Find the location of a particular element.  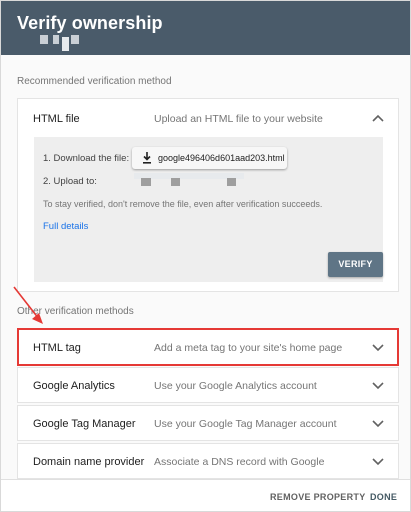

method-description: Associate a DNS record with Google is located at coordinates (239, 462).